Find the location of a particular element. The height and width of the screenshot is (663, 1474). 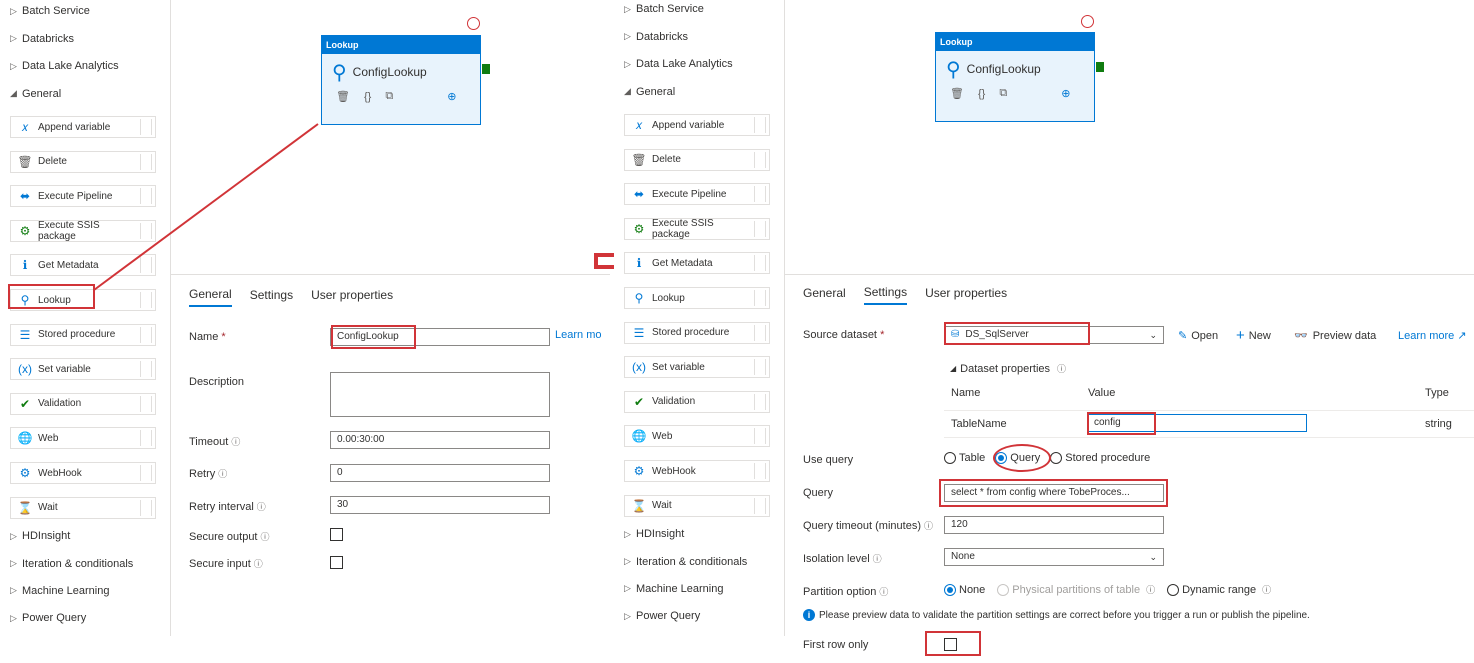

tool-delete: 🗑 Delete is located at coordinates (697, 159).